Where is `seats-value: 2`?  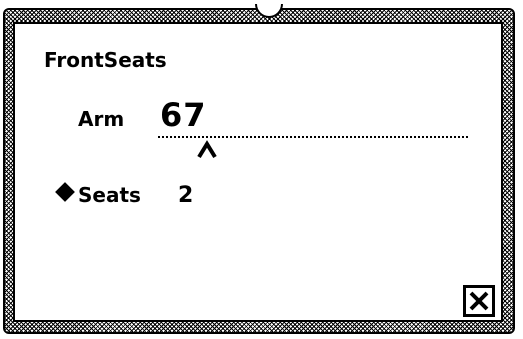
seats-value: 2 is located at coordinates (185, 195).